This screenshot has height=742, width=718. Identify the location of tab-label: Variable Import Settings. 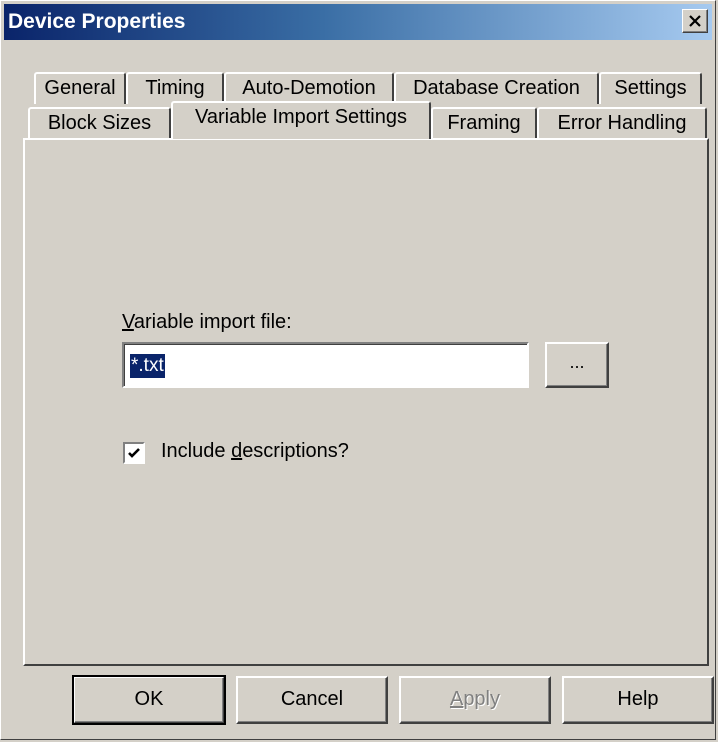
(301, 117).